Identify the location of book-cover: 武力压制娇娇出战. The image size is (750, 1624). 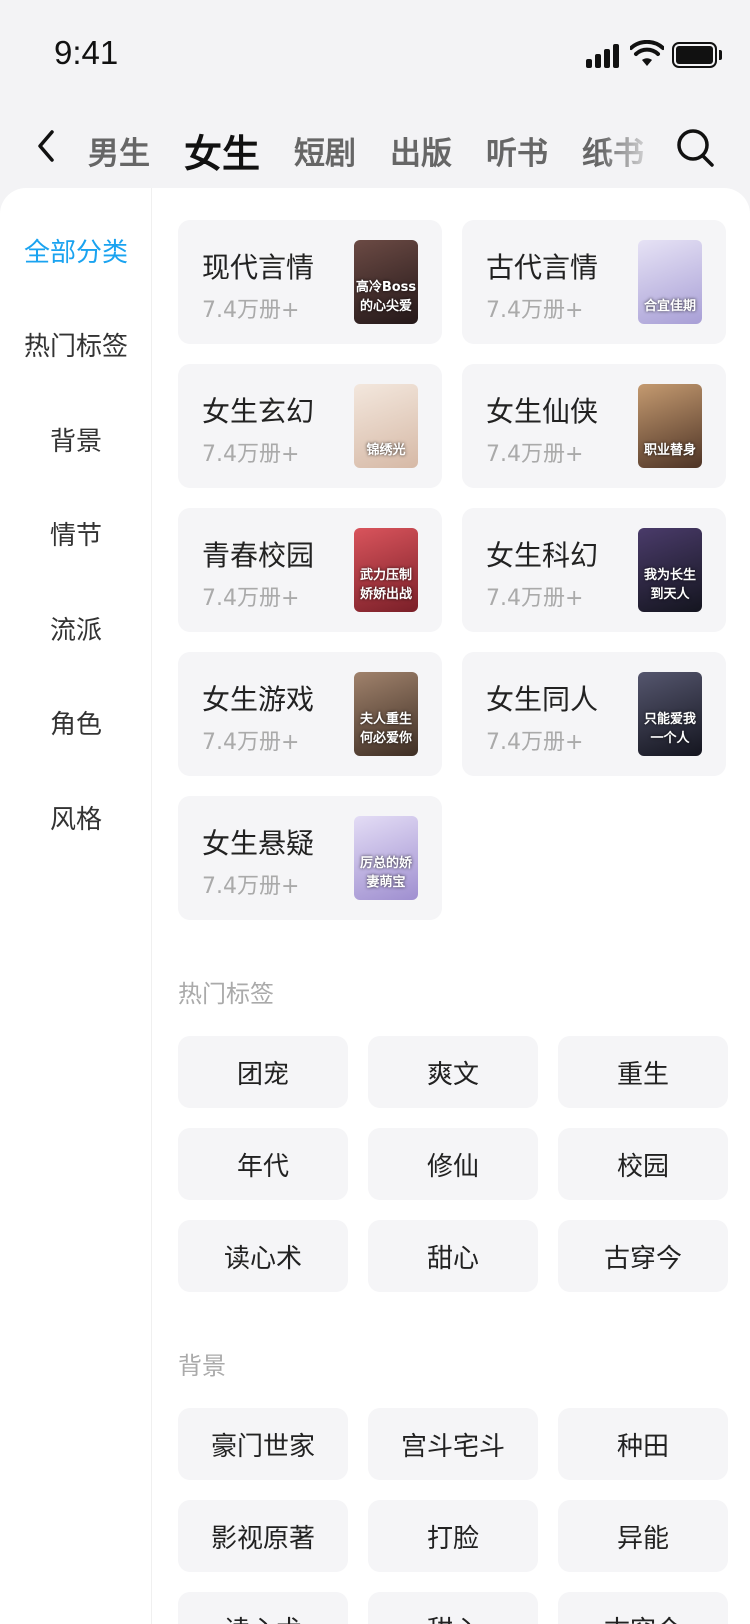
(386, 570).